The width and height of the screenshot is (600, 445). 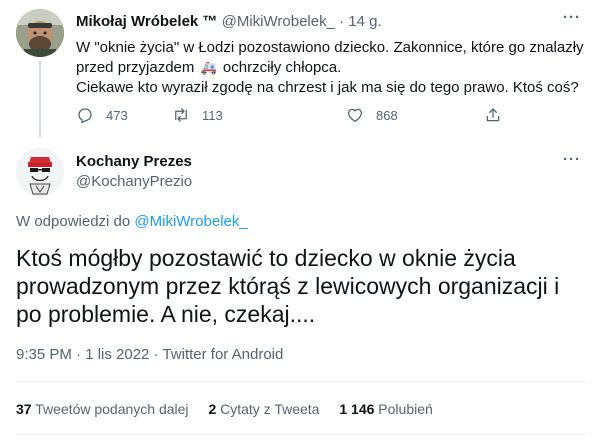 What do you see at coordinates (387, 115) in the screenshot?
I see `like-count: 868` at bounding box center [387, 115].